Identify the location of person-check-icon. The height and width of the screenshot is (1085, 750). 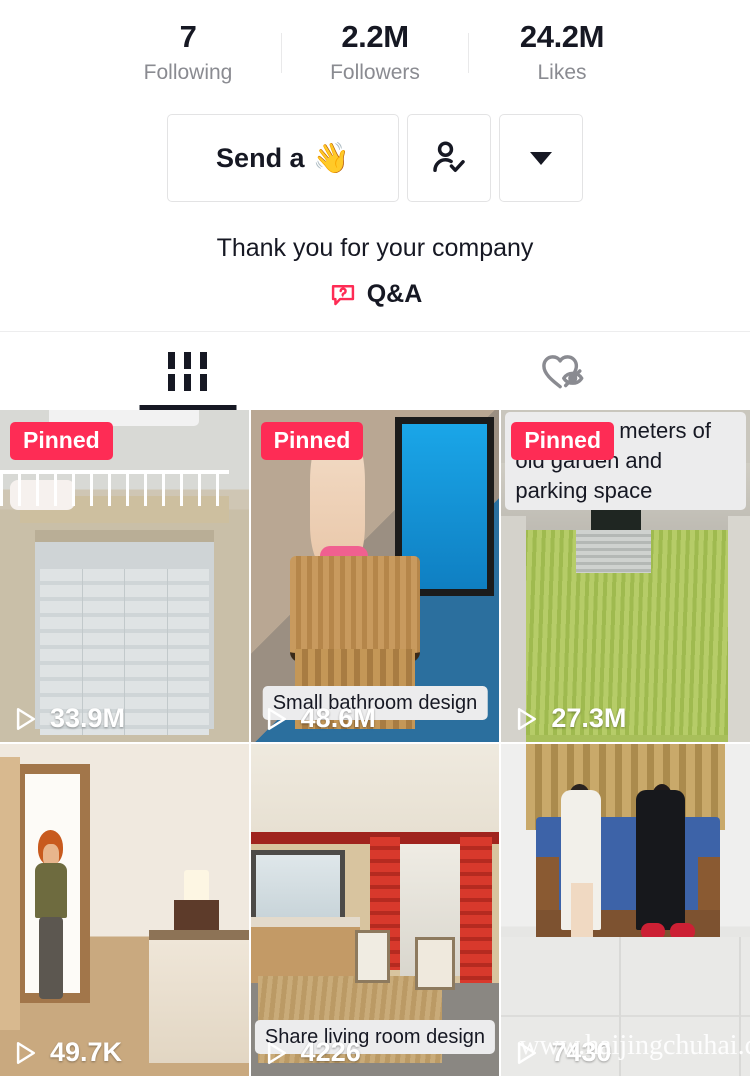
(449, 156).